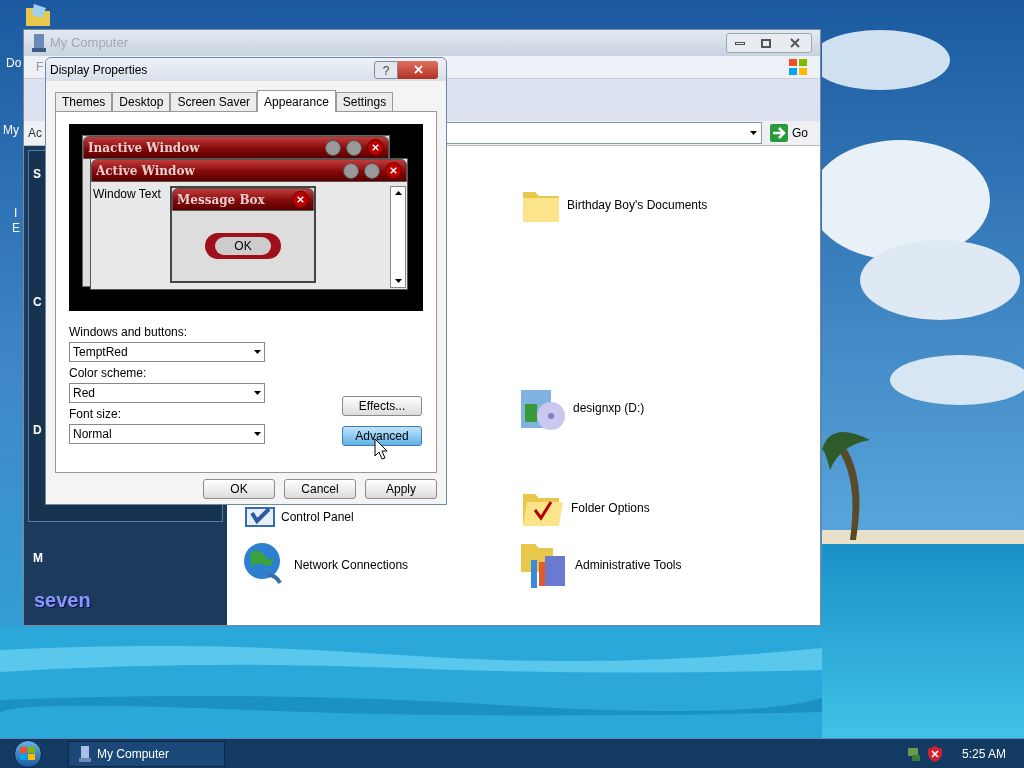 This screenshot has height=768, width=1024. I want to click on dialog-button: Cancel, so click(320, 489).